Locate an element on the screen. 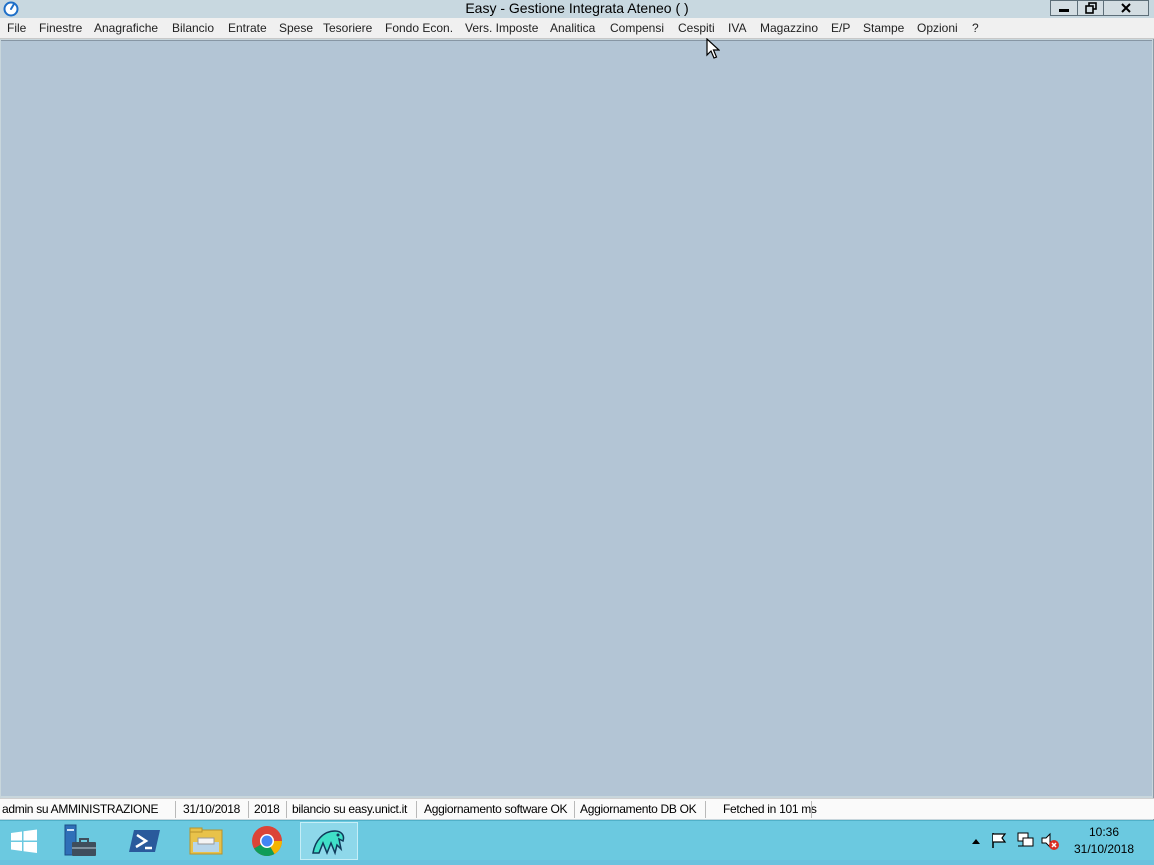 This screenshot has height=865, width=1154. taskbar-chrome is located at coordinates (268, 841).